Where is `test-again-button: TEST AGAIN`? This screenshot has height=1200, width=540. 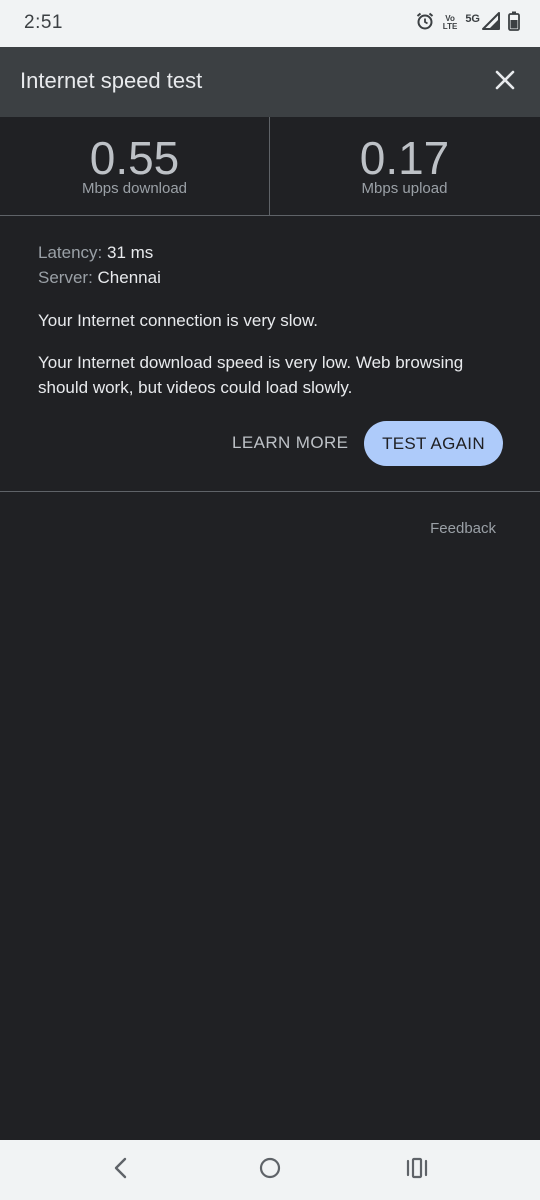 test-again-button: TEST AGAIN is located at coordinates (433, 443).